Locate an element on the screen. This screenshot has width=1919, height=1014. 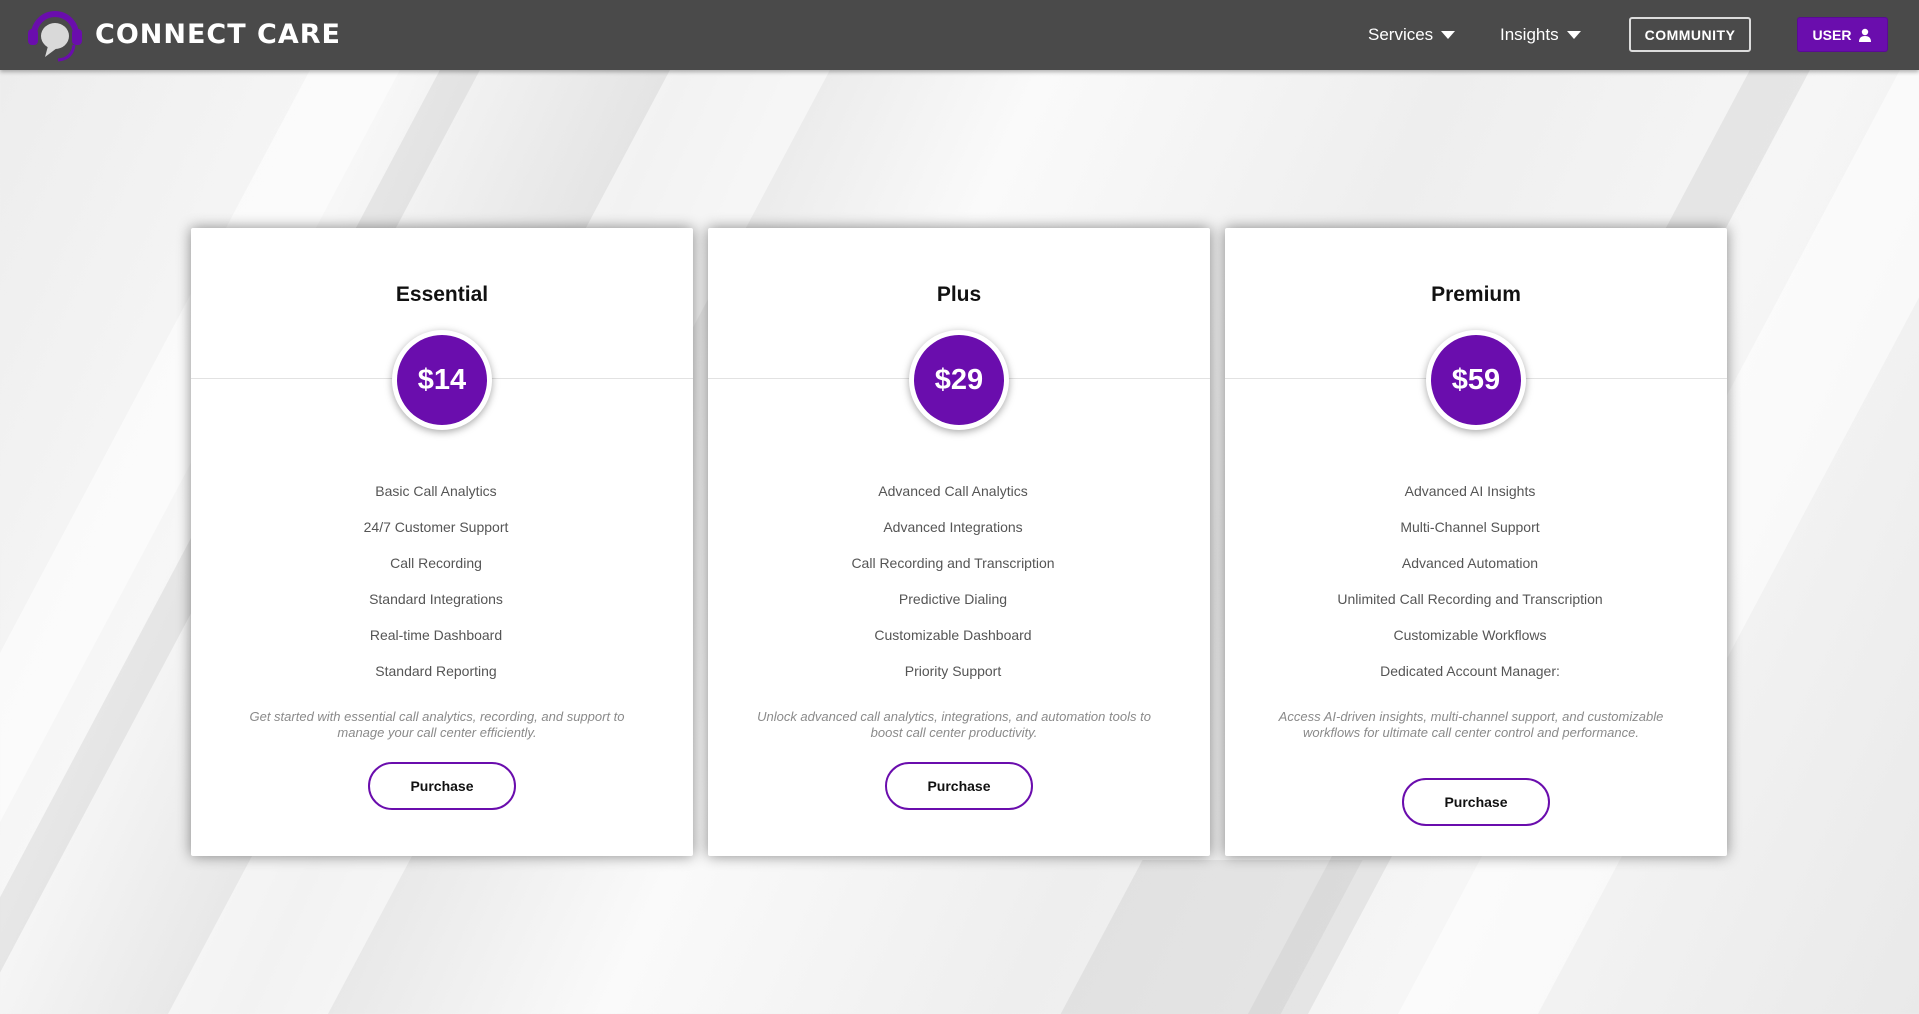
services-menu: Services is located at coordinates (1412, 35).